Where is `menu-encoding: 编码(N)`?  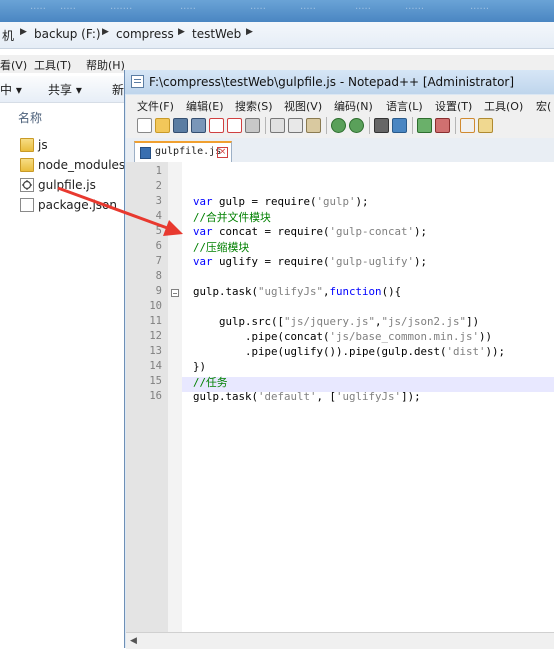
menu-encoding: 编码(N) is located at coordinates (353, 106).